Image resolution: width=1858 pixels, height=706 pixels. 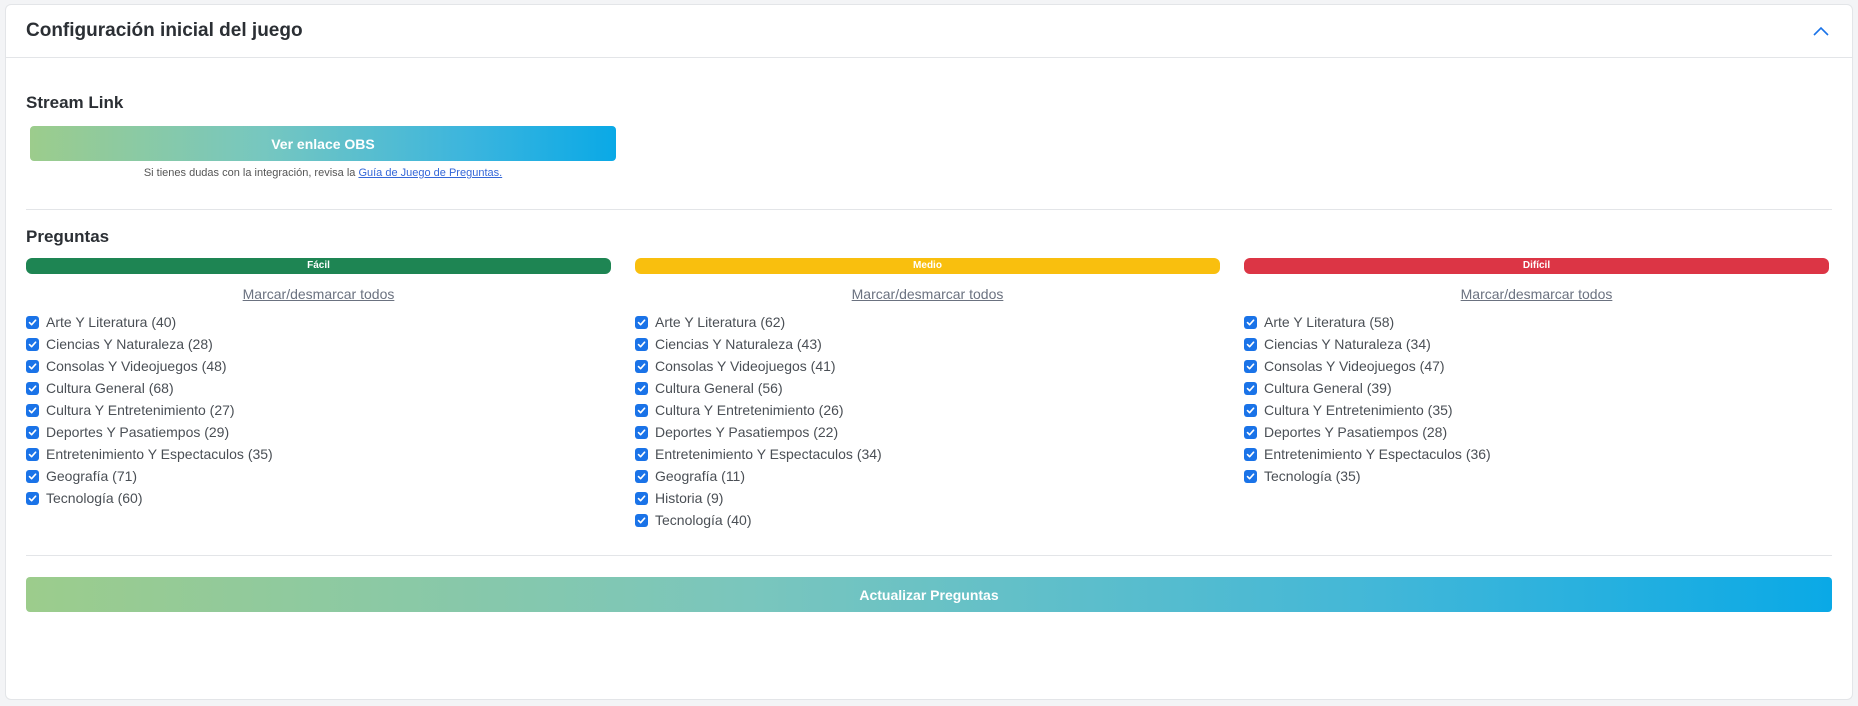 I want to click on card-header: Configuración inicial del juego, so click(x=929, y=31).